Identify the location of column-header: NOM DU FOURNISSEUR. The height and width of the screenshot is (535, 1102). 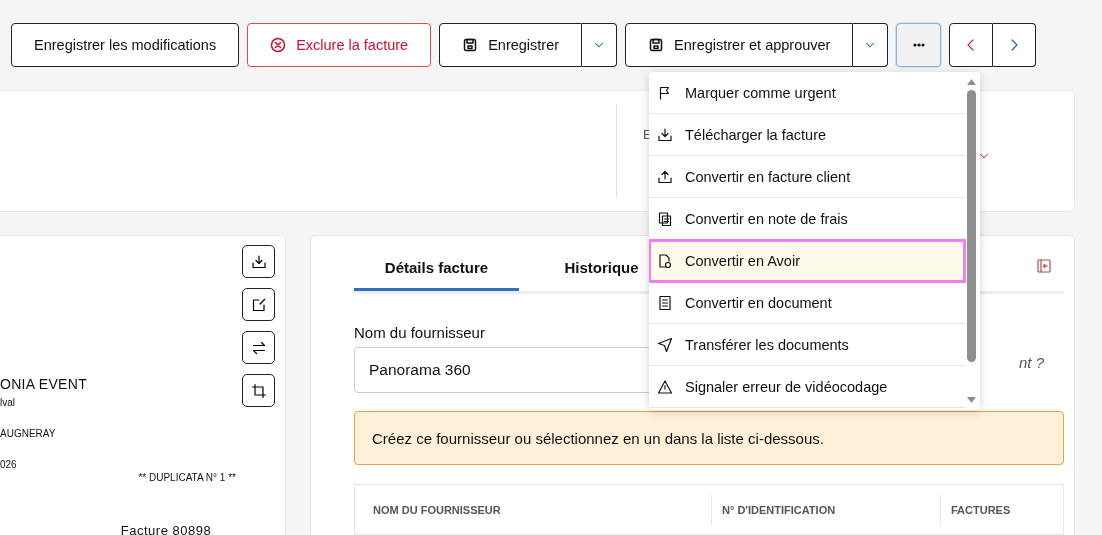
(437, 510).